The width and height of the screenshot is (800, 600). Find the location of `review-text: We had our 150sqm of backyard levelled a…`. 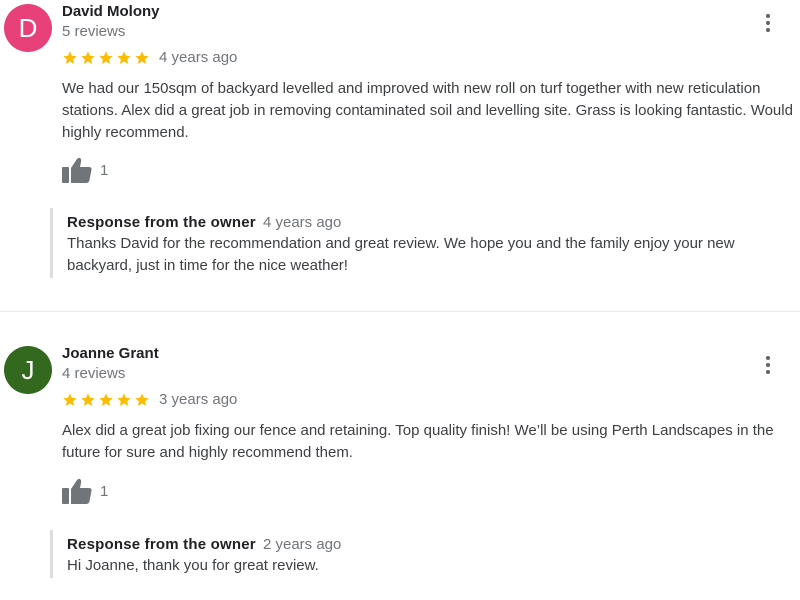

review-text: We had our 150sqm of backyard levelled a… is located at coordinates (427, 110).